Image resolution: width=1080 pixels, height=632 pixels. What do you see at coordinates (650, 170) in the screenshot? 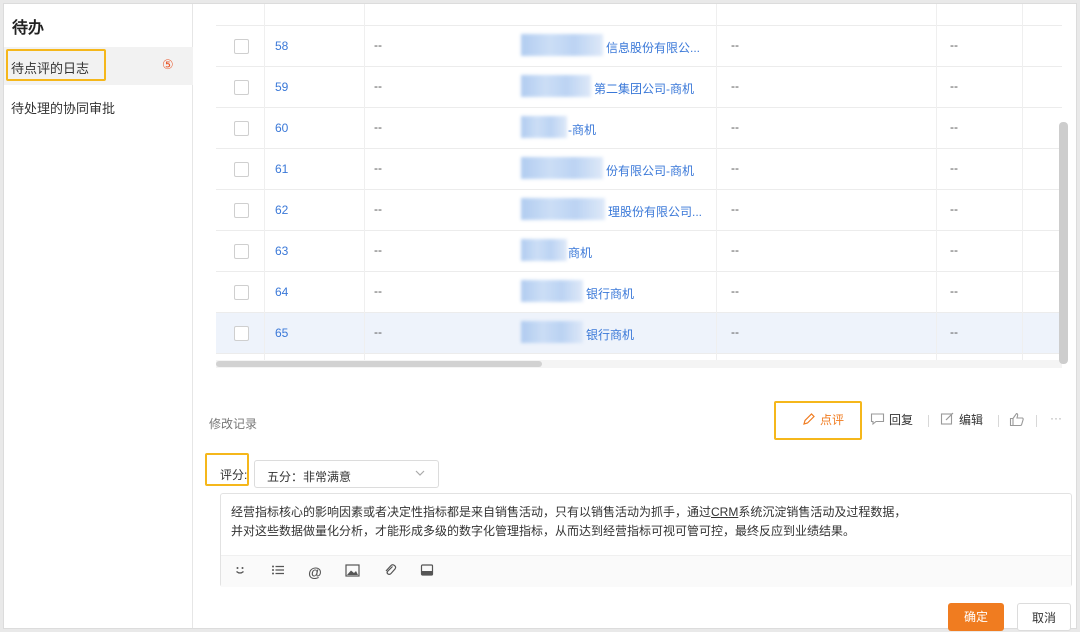
I see `opportunity-link: 份有限公司-商机` at bounding box center [650, 170].